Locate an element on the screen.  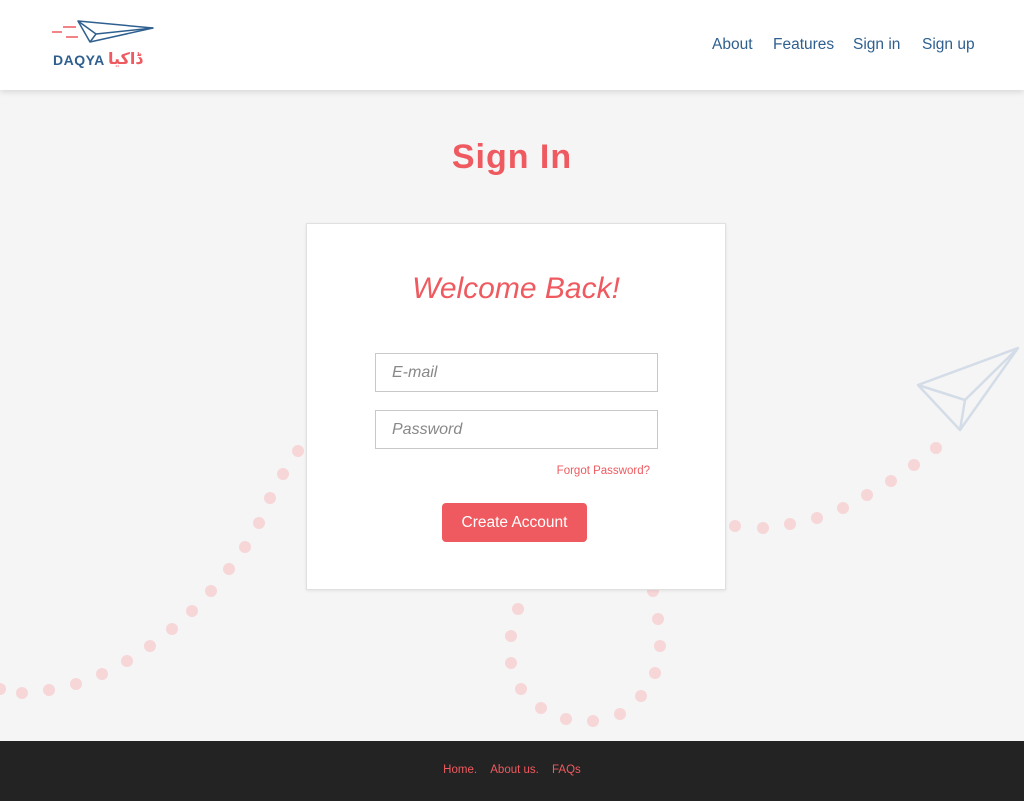
footer-links: Home. About us. FAQs is located at coordinates (512, 770).